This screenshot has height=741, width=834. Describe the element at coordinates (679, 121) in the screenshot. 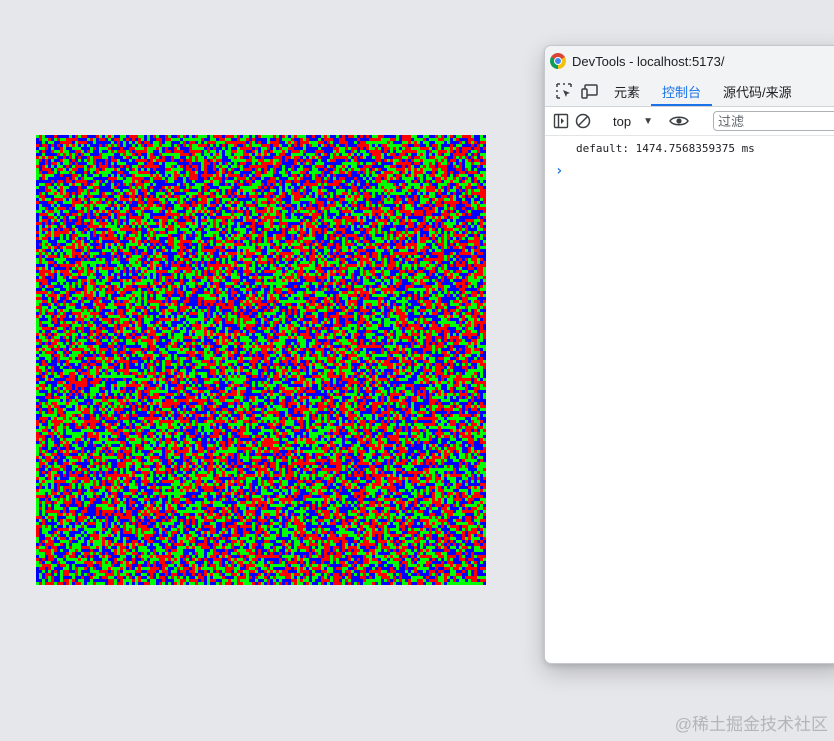

I see `eye-icon` at that location.